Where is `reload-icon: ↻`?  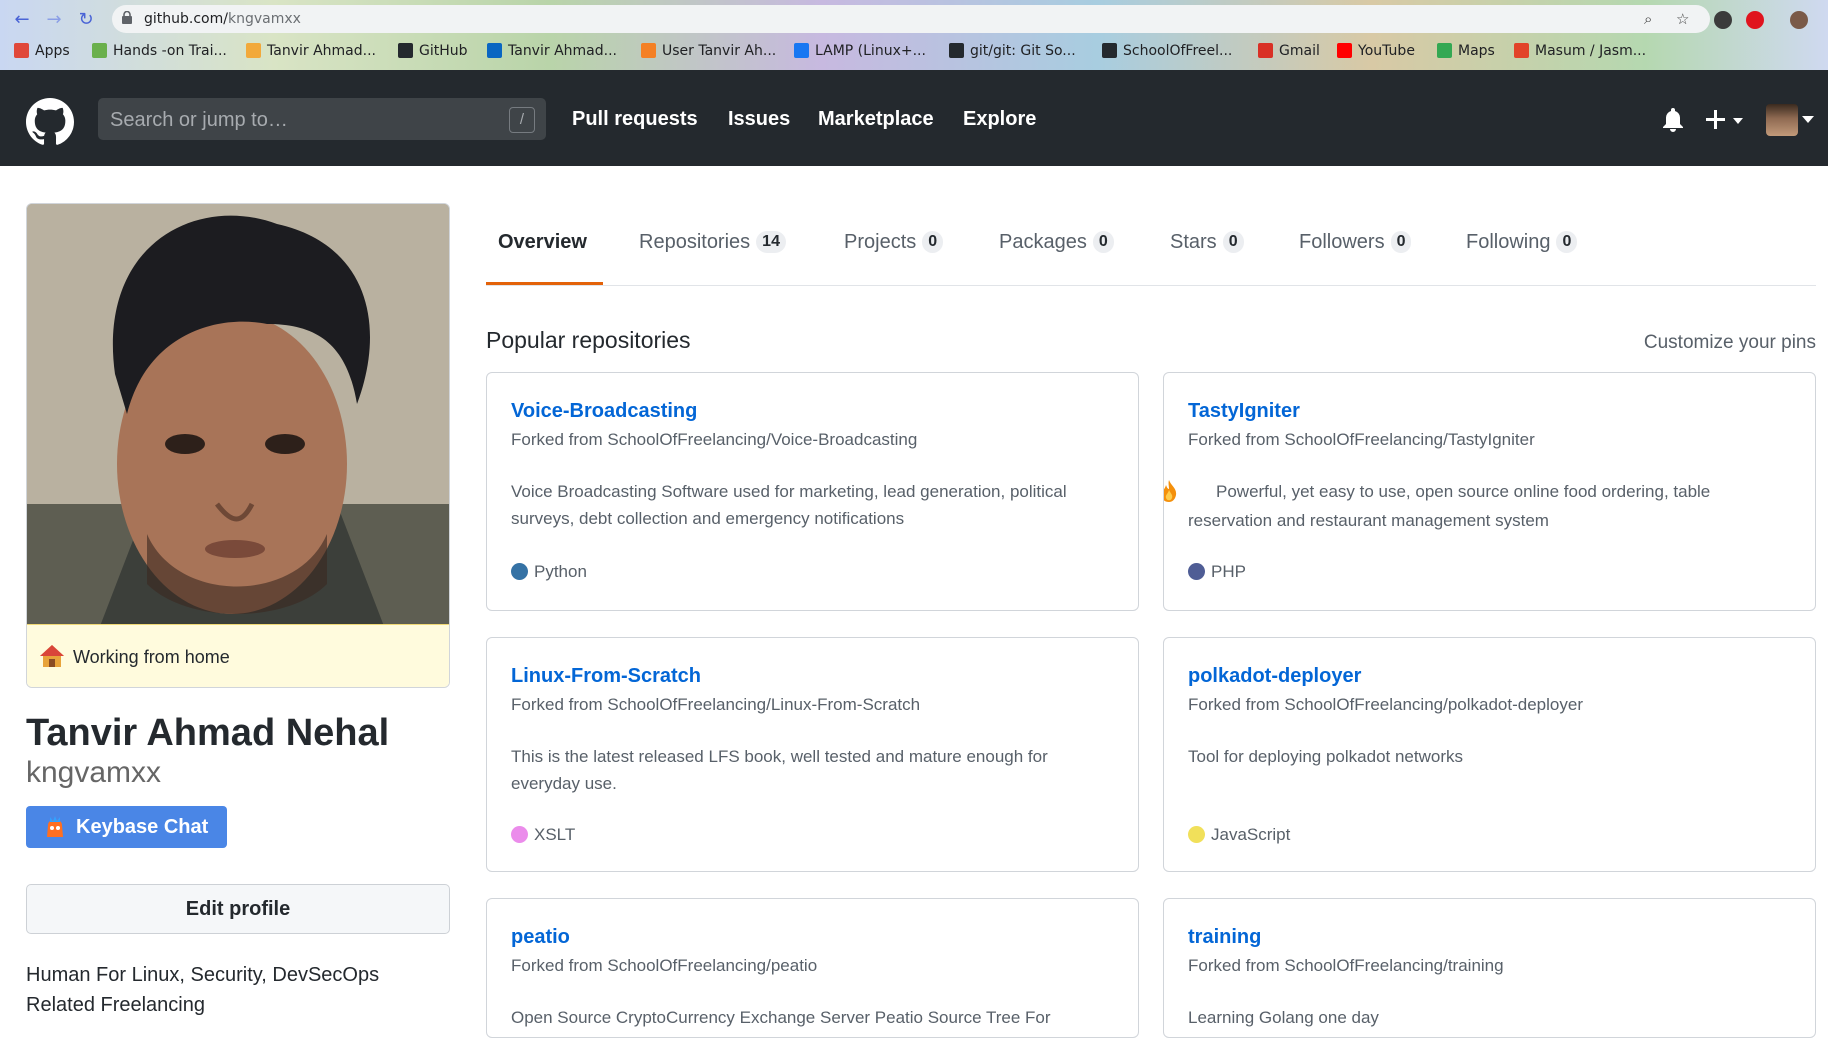
reload-icon: ↻ is located at coordinates (86, 20).